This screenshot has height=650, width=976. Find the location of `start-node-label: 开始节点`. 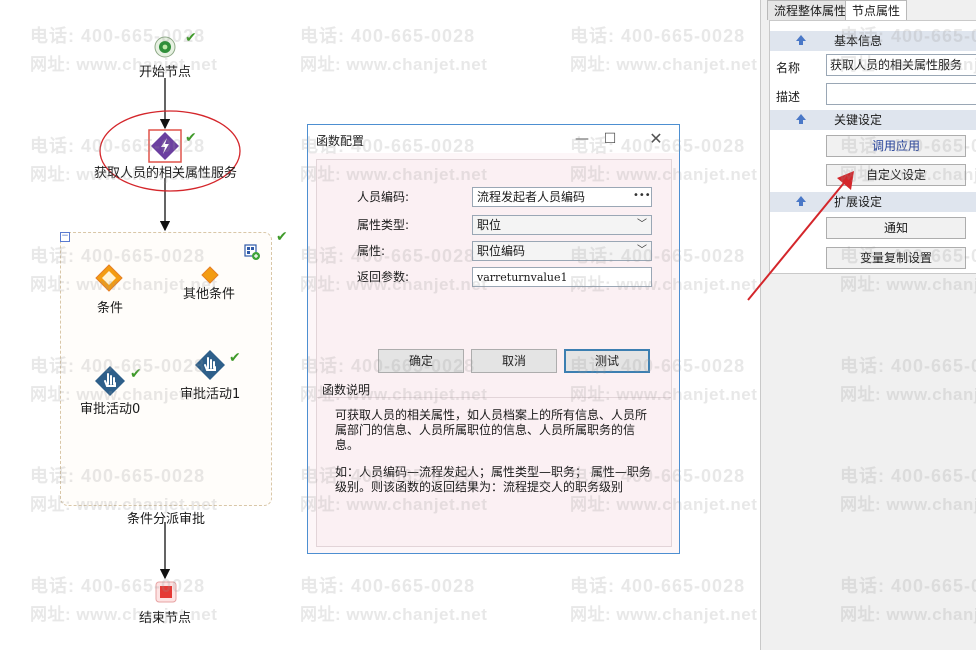

start-node-label: 开始节点 is located at coordinates (165, 72).